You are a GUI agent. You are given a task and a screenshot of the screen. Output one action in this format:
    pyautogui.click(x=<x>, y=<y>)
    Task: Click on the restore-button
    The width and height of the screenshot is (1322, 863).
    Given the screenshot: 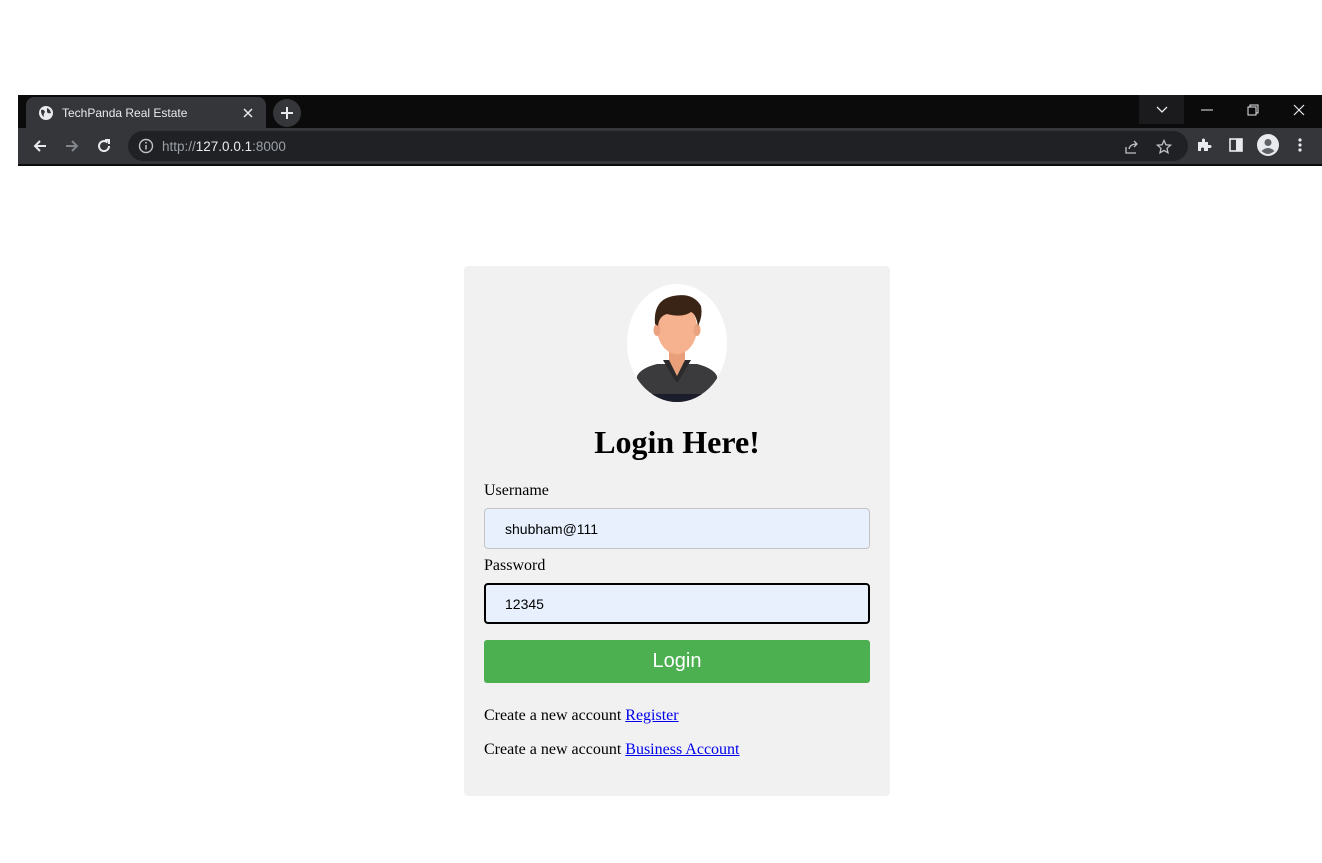 What is the action you would take?
    pyautogui.click(x=1252, y=109)
    